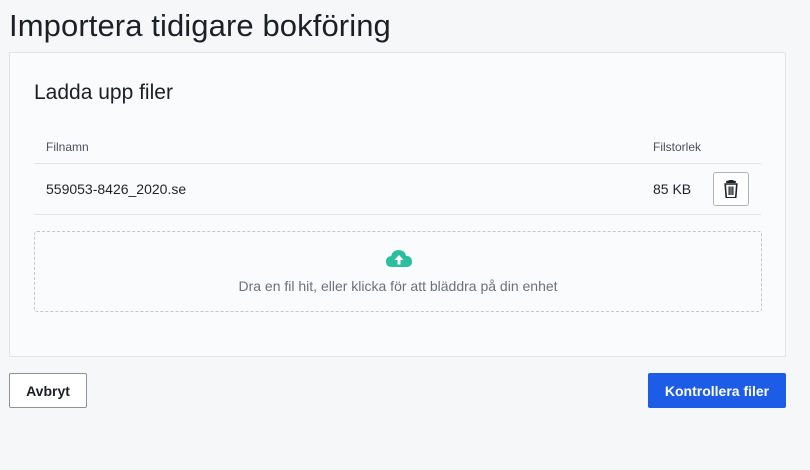 The height and width of the screenshot is (470, 810). Describe the element at coordinates (200, 25) in the screenshot. I see `page-title: Importera tidigare bokföring` at that location.